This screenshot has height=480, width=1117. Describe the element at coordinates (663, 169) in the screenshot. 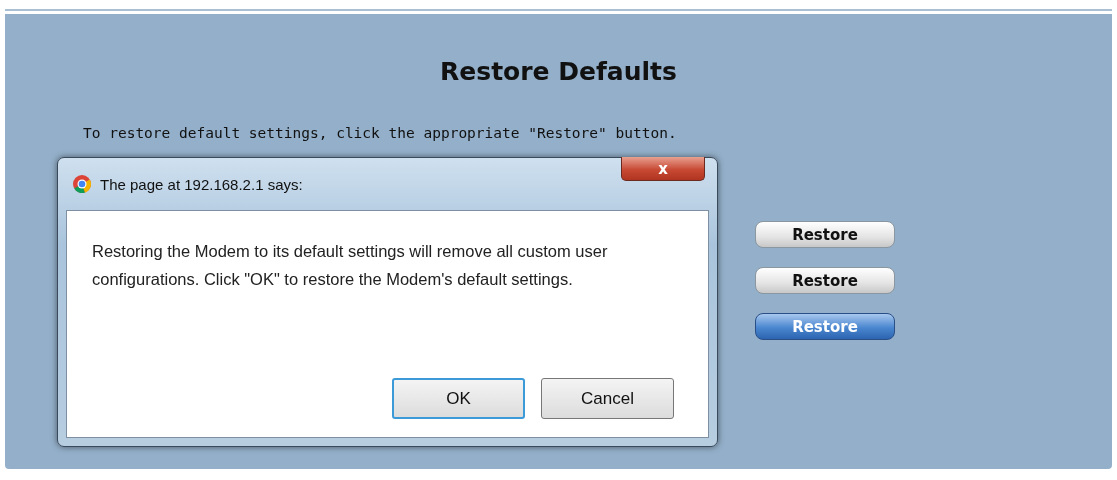

I see `close-button: x` at that location.